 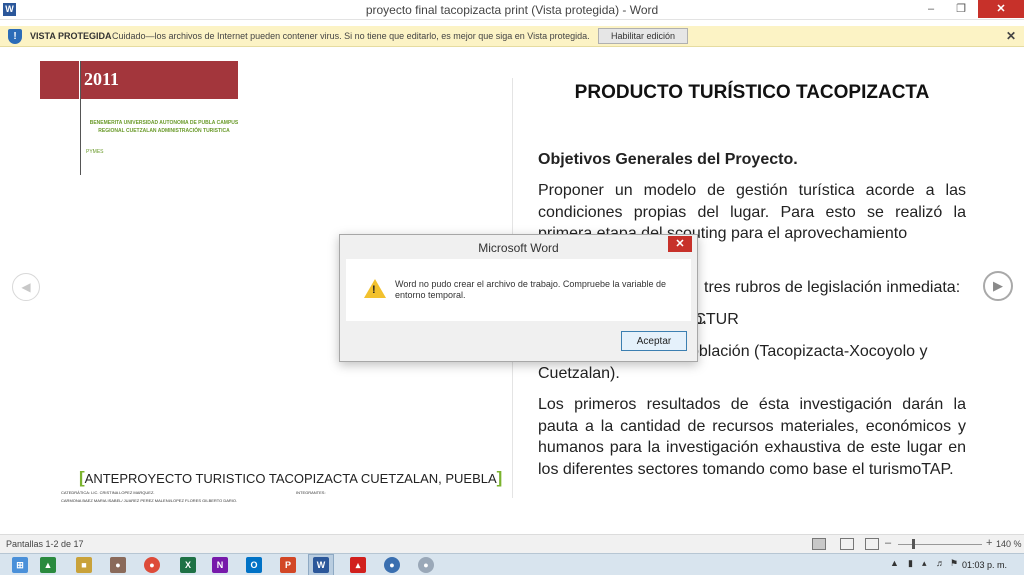 I want to click on zoom-in-button: +, so click(x=989, y=543).